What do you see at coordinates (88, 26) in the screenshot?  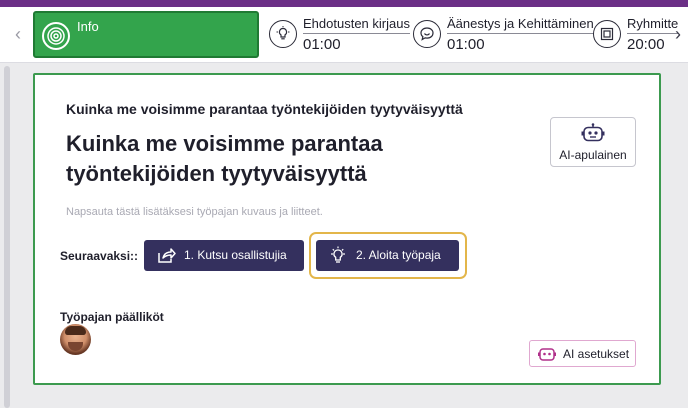 I see `step-label: Info` at bounding box center [88, 26].